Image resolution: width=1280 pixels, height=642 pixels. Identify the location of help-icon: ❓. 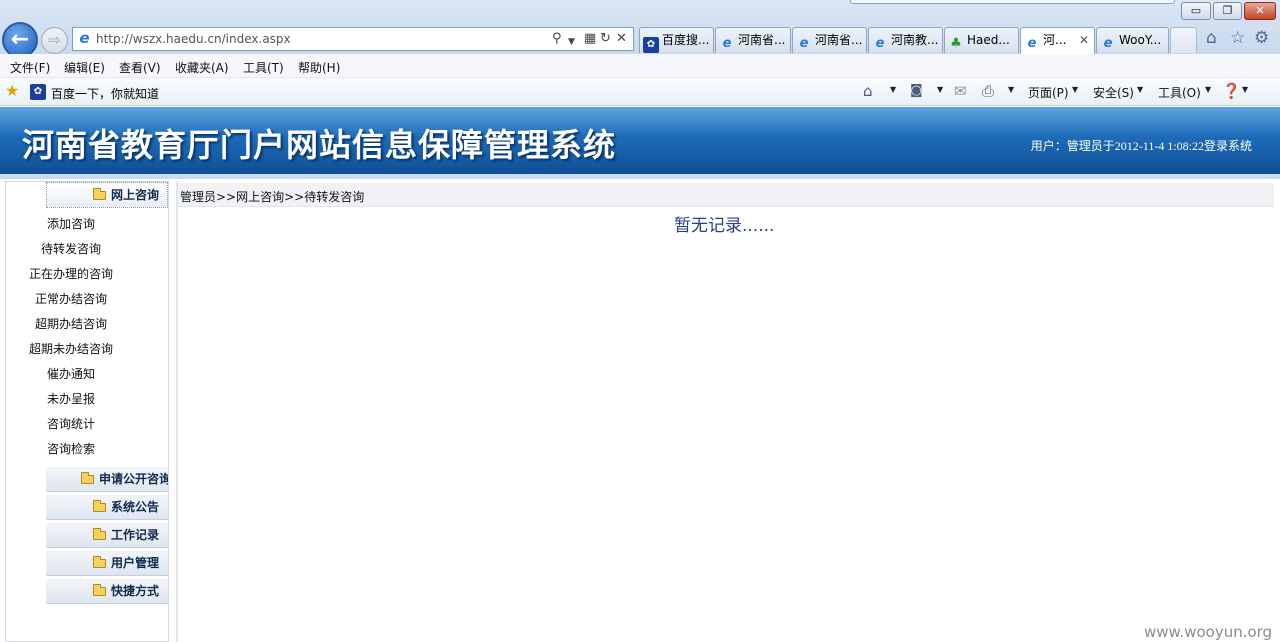
(1231, 91).